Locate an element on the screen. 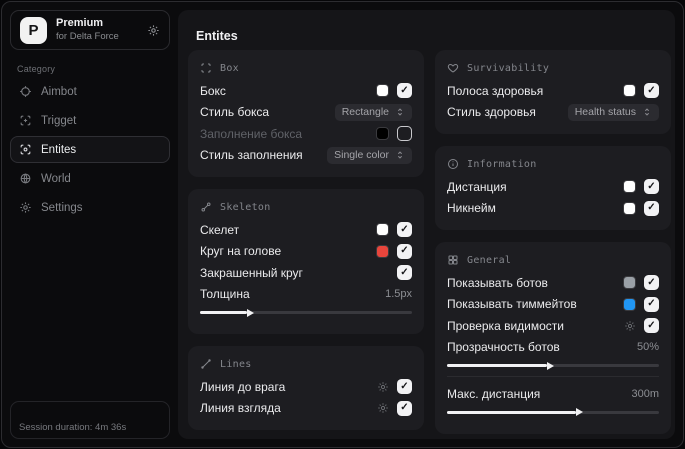 This screenshot has width=685, height=449. panel-title: Survivability is located at coordinates (508, 68).